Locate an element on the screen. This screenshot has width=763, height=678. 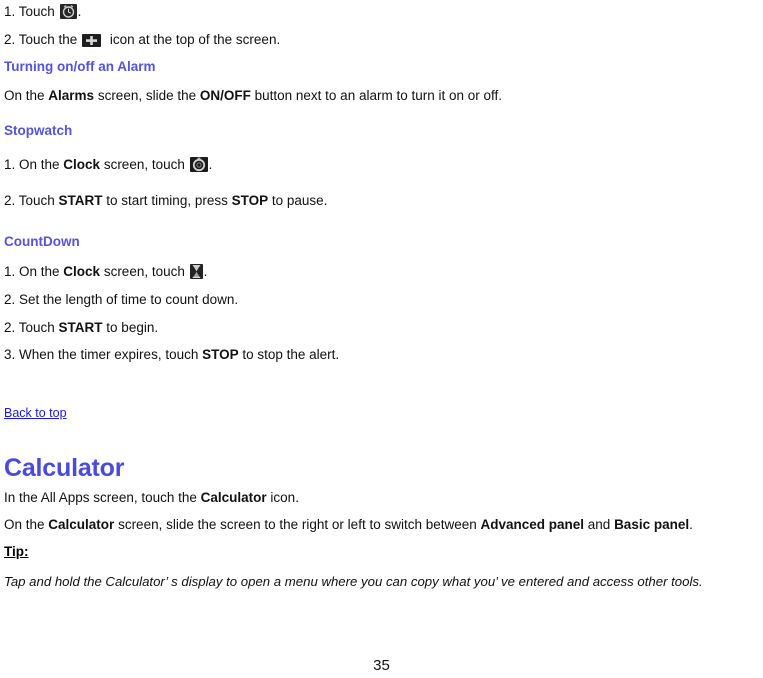
stopwatch-step-1-bold-clock: Clock is located at coordinates (82, 164).